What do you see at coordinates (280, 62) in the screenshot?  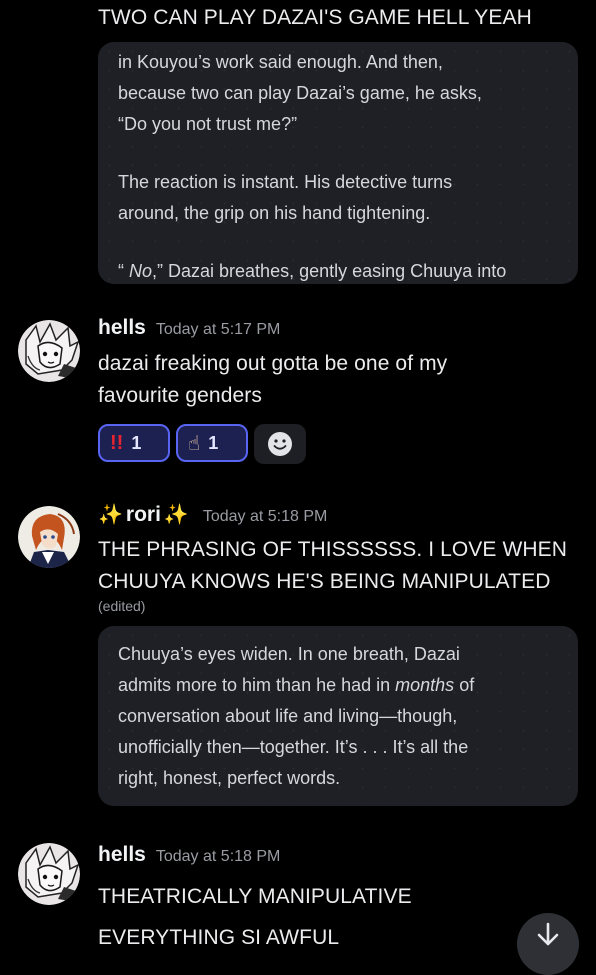 I see `embed-line: in Kouyou’s work said enough. And then,` at bounding box center [280, 62].